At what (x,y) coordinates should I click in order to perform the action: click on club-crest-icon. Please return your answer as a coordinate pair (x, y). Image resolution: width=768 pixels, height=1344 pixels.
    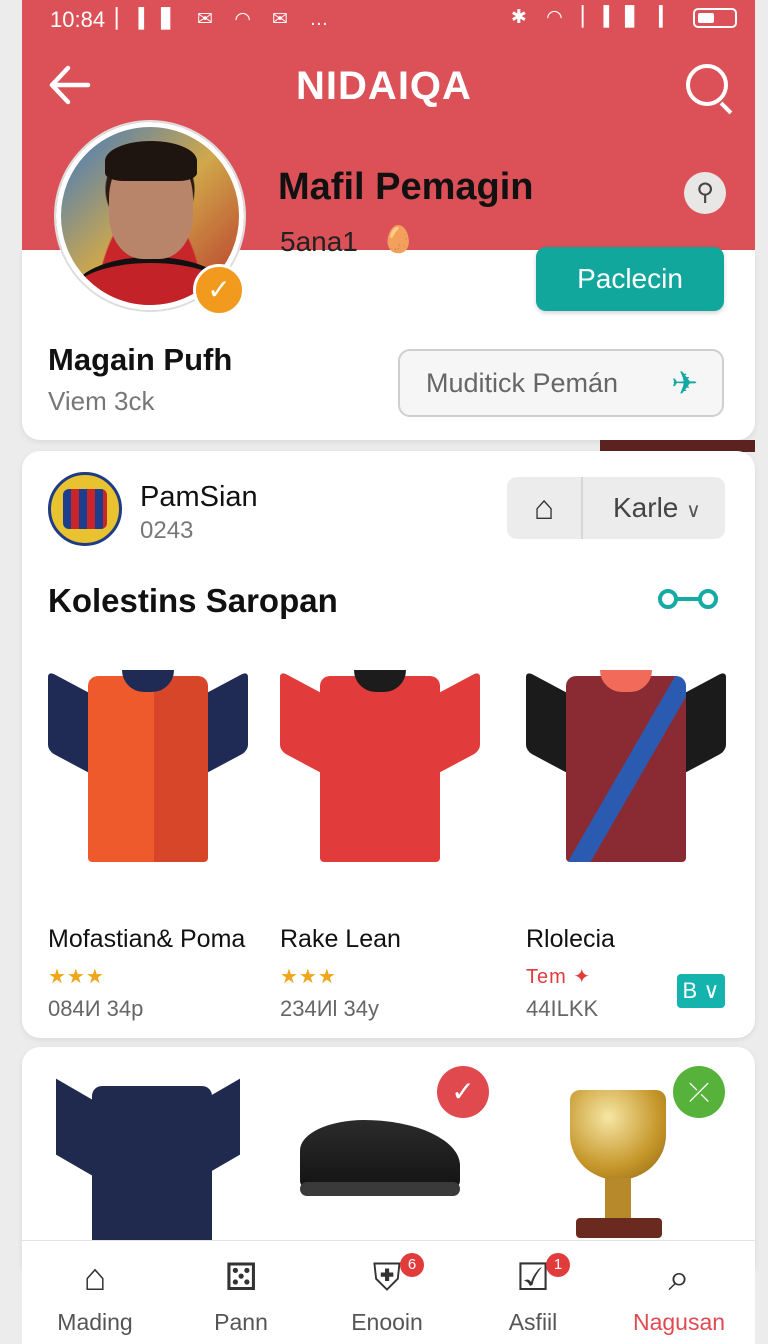
    Looking at the image, I should click on (85, 509).